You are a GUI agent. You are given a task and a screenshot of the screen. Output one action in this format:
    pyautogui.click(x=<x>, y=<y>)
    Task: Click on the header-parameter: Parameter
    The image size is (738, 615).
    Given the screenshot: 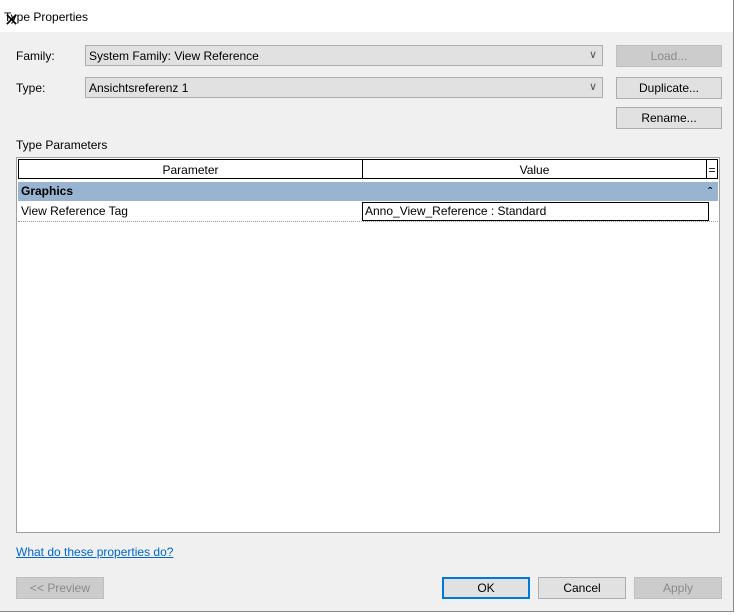 What is the action you would take?
    pyautogui.click(x=190, y=169)
    